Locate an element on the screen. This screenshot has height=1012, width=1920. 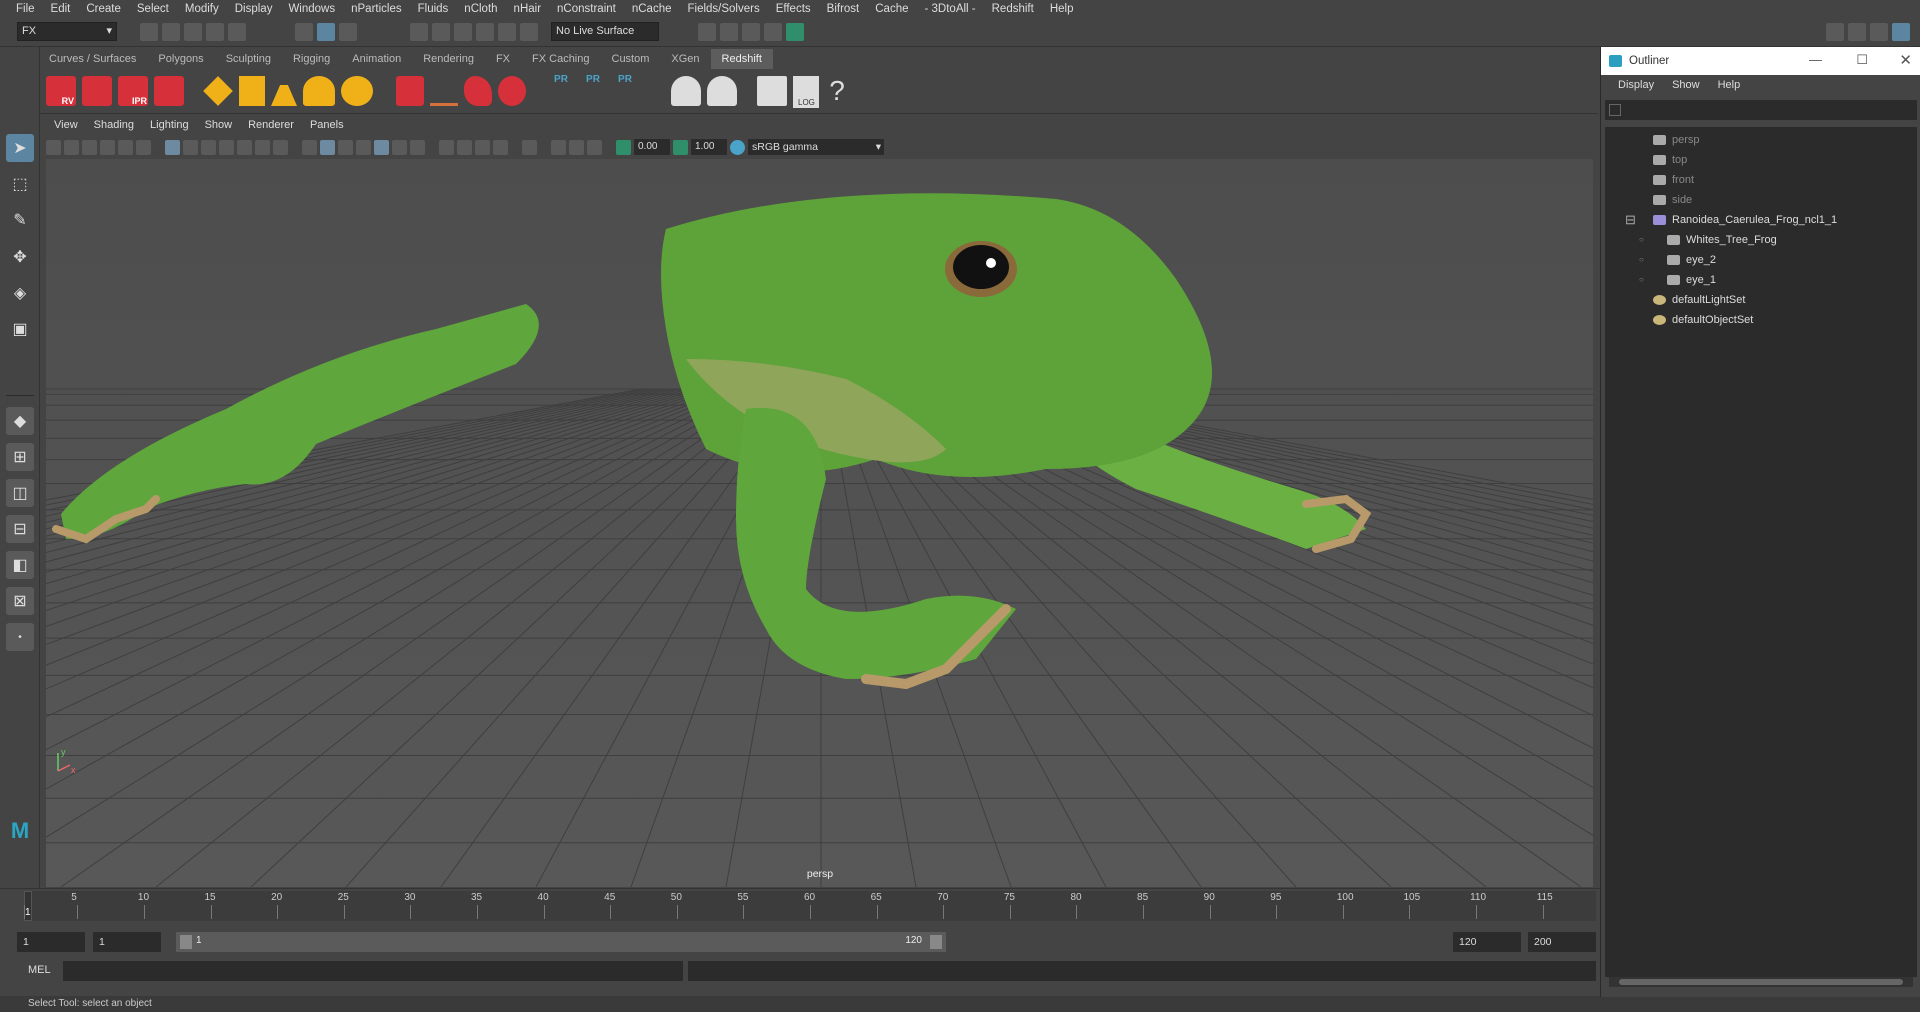
resolution-gate-icon is located at coordinates (208, 147).